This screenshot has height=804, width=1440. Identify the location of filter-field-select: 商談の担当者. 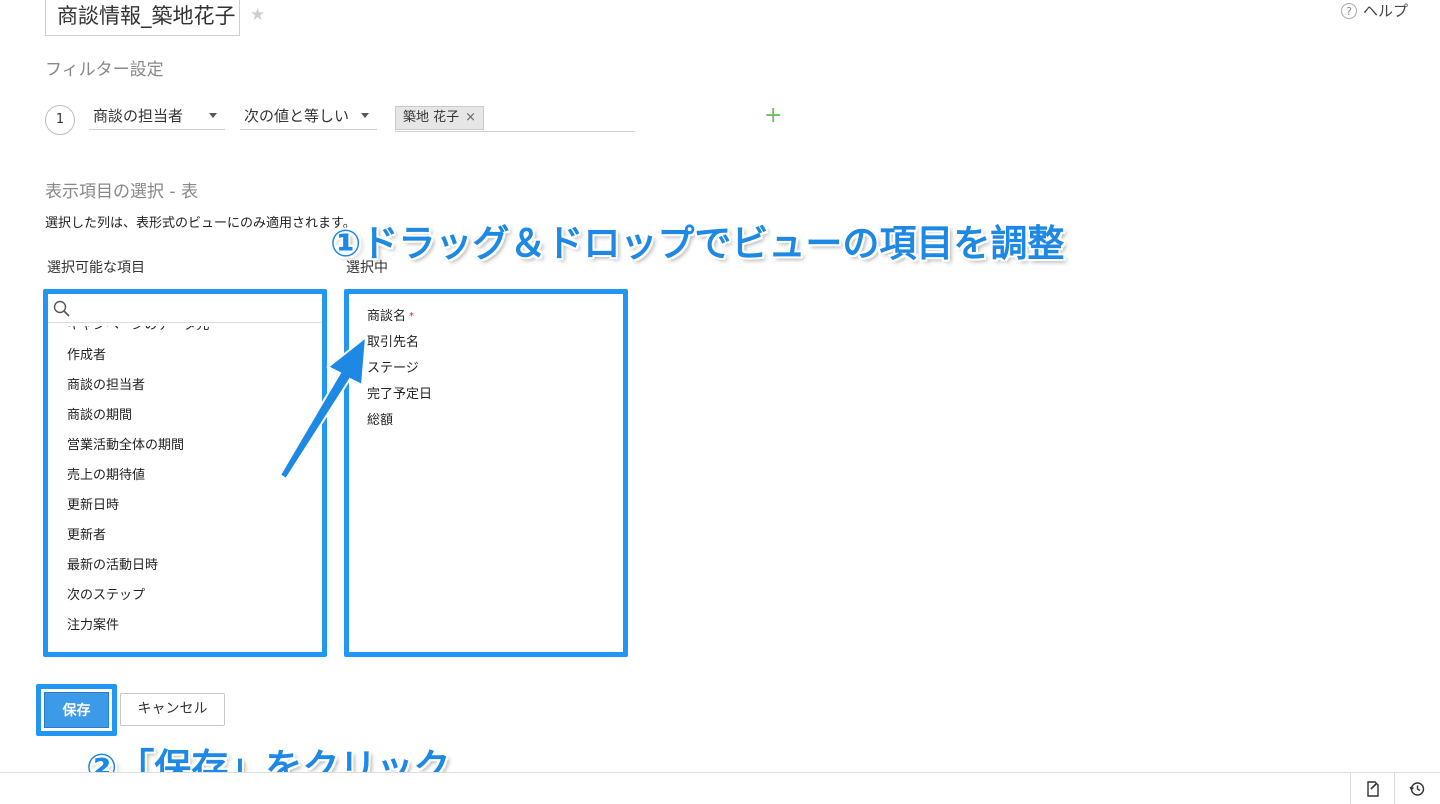
(157, 116).